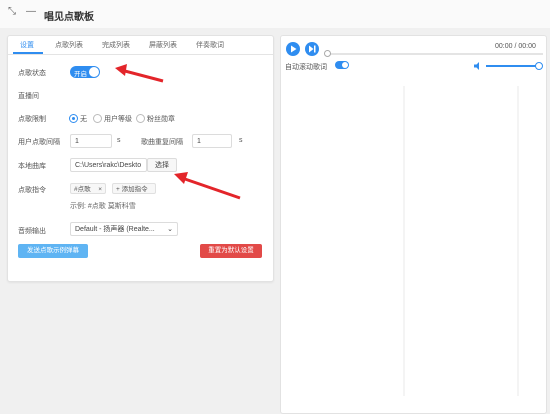 This screenshot has height=414, width=550. What do you see at coordinates (327, 53) in the screenshot?
I see `progress-handle` at bounding box center [327, 53].